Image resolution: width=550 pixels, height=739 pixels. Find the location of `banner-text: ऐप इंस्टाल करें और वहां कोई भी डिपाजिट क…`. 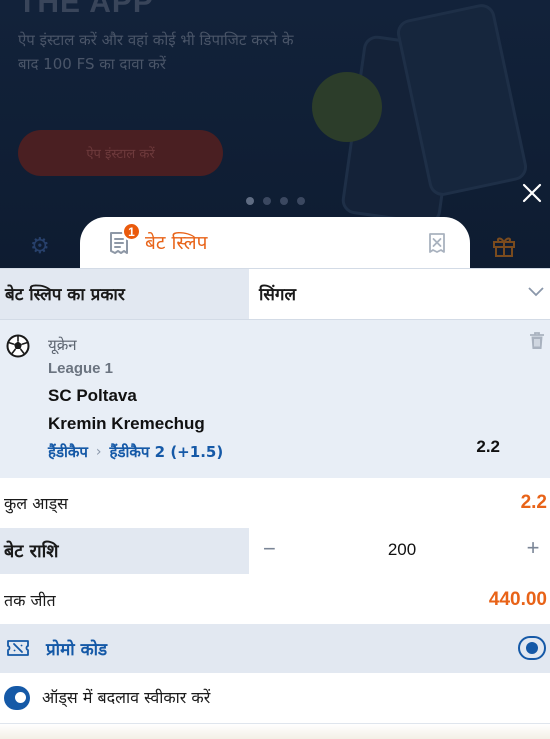

banner-text: ऐप इंस्टाल करें और वहां कोई भी डिपाजिट क… is located at coordinates (156, 52).